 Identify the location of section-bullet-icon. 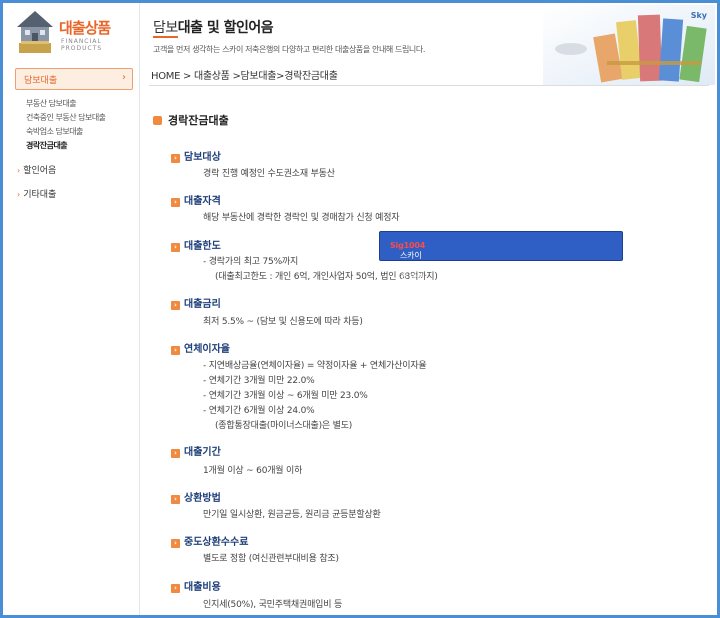
(157, 120).